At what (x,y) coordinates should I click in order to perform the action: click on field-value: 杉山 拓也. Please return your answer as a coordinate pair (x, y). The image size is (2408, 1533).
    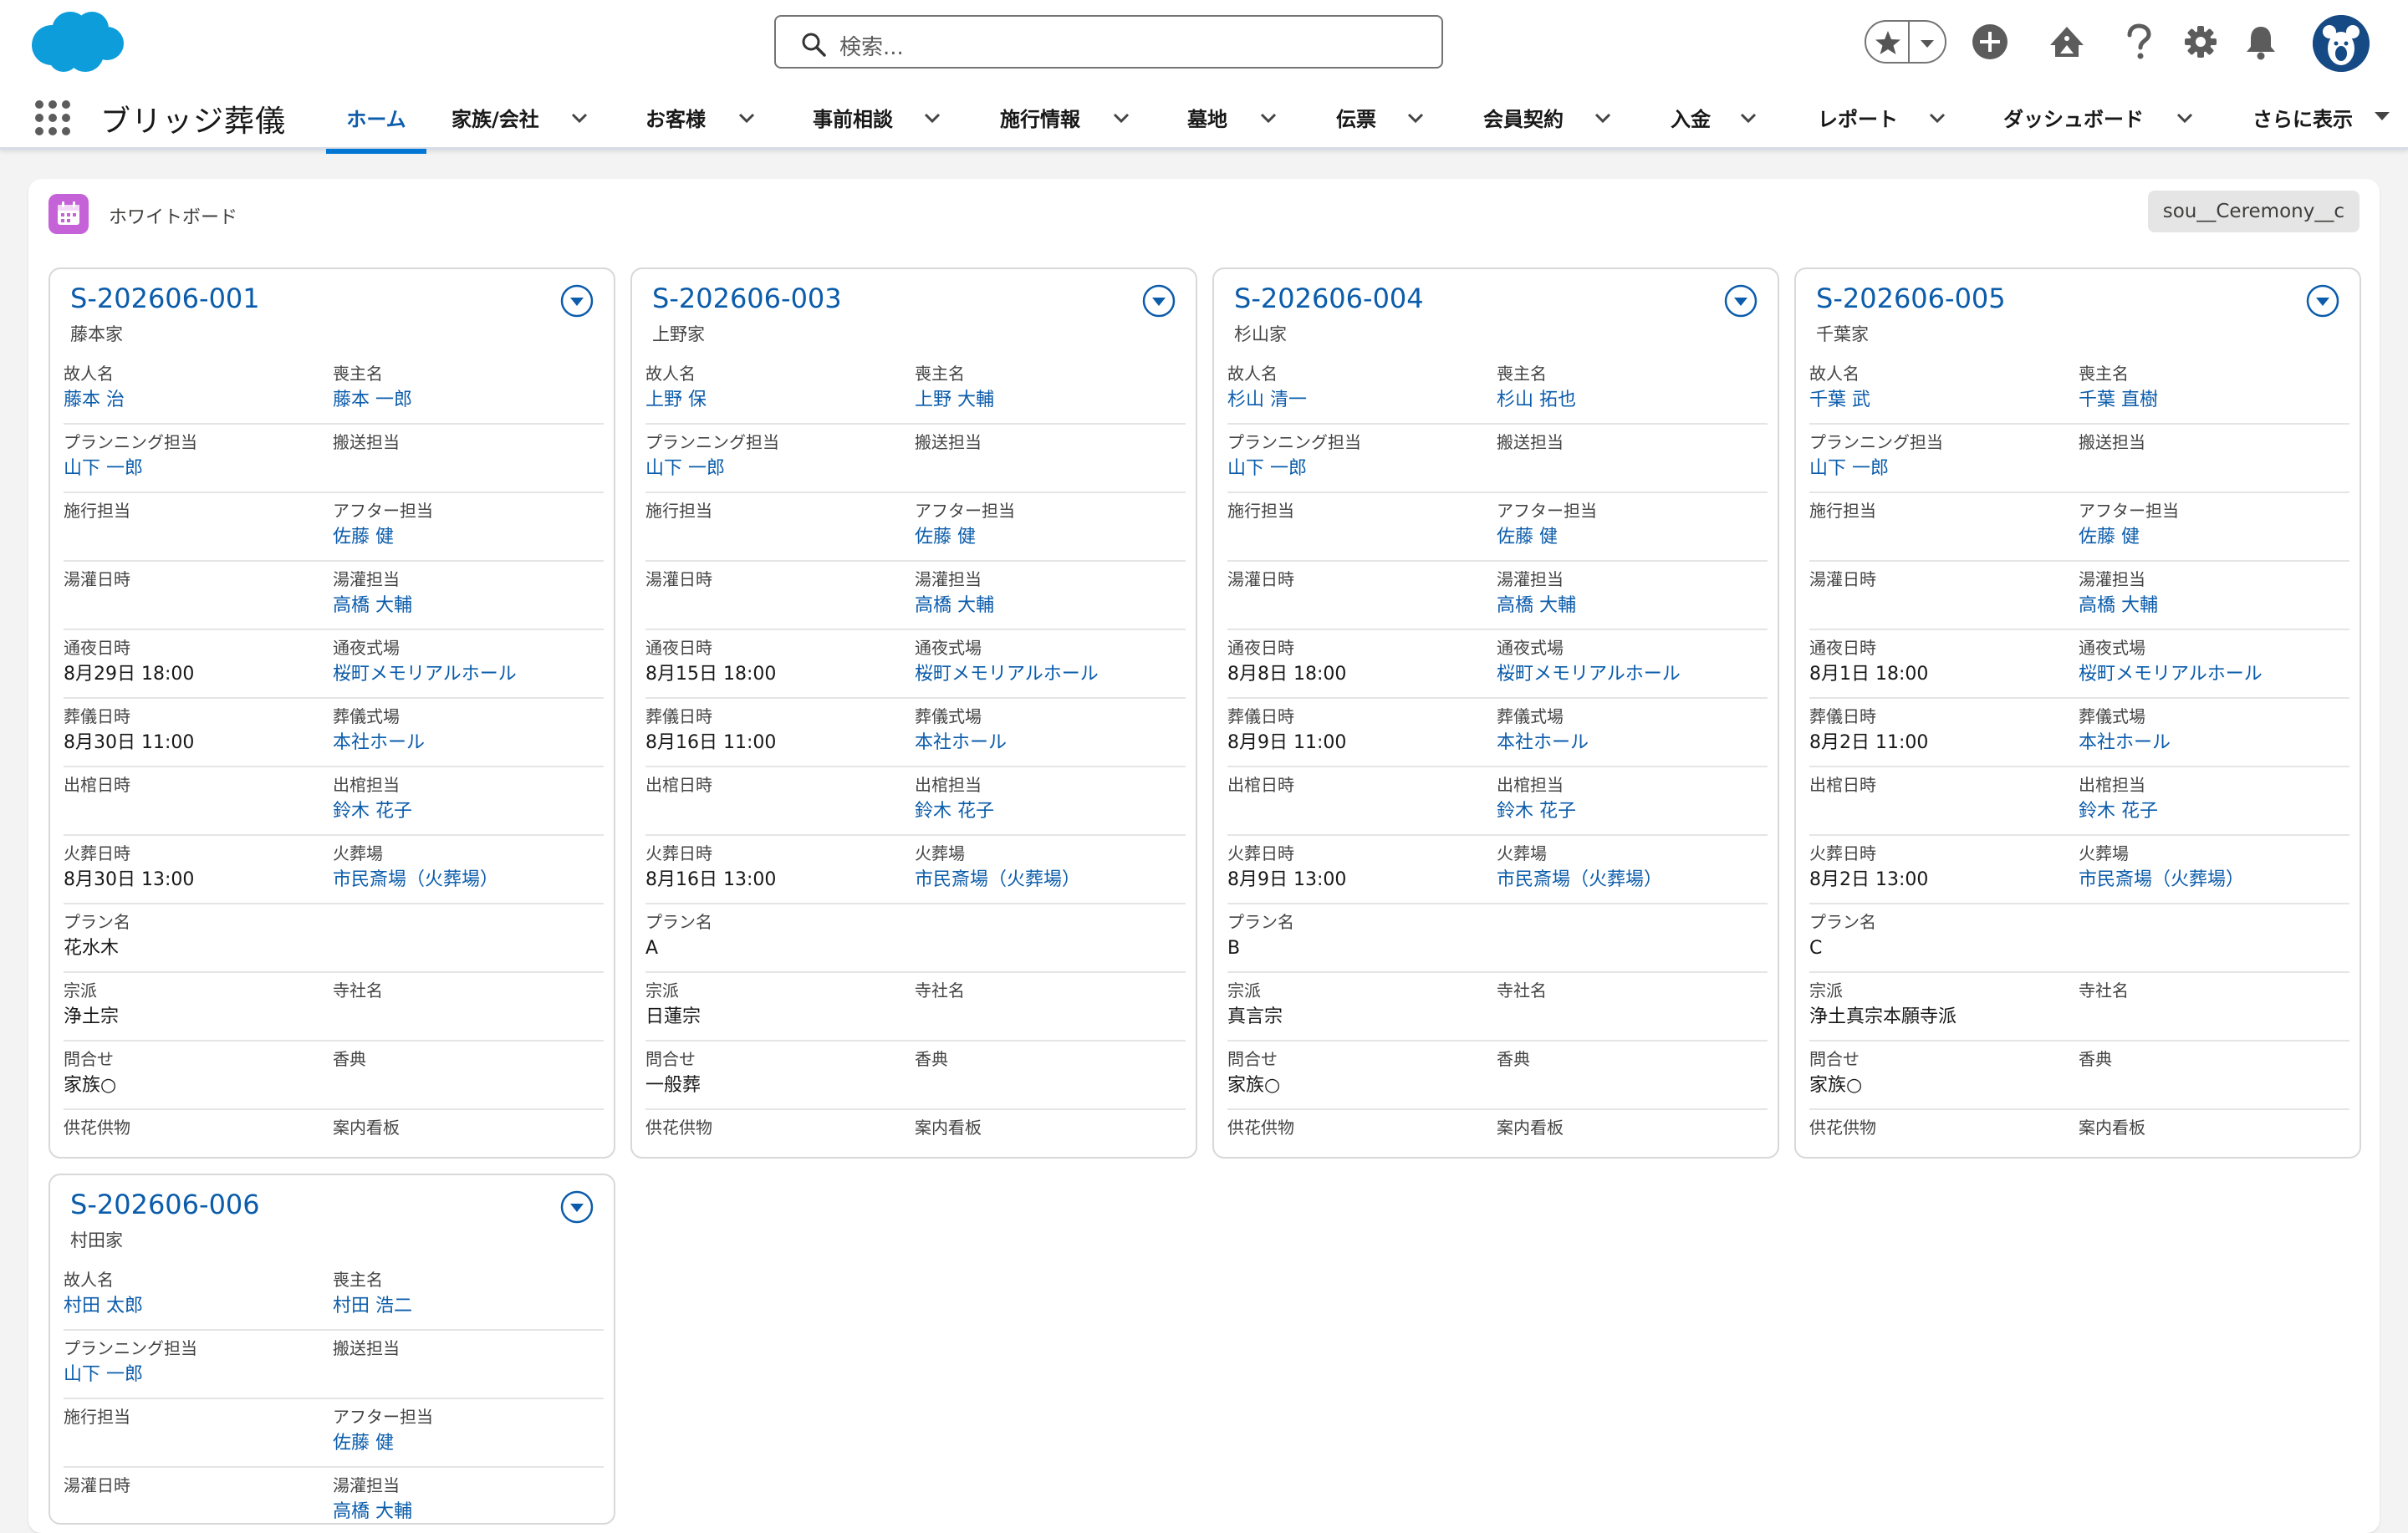
    Looking at the image, I should click on (1630, 400).